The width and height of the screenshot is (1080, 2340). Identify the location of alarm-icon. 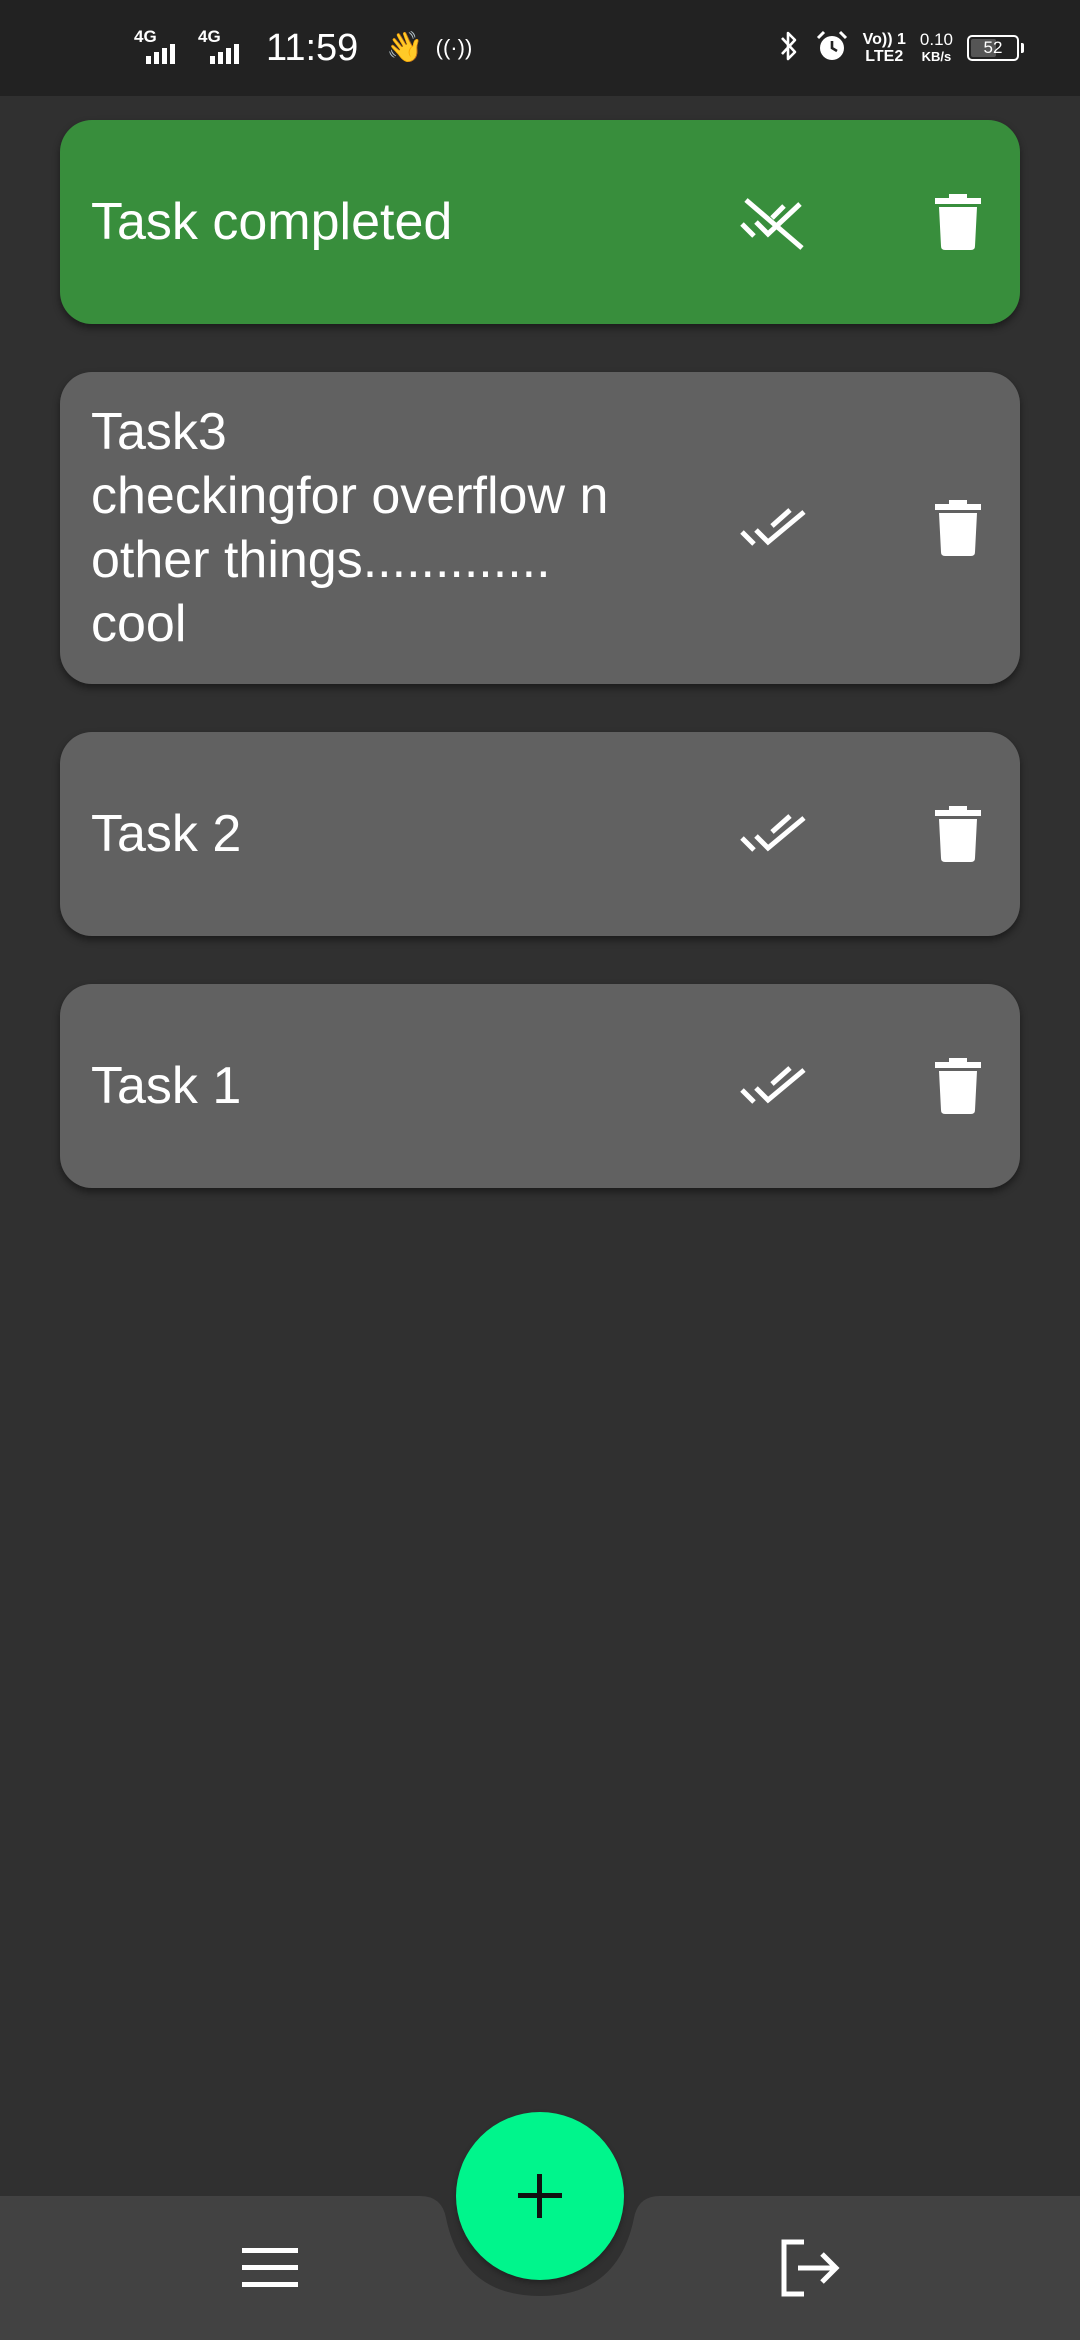
(832, 48).